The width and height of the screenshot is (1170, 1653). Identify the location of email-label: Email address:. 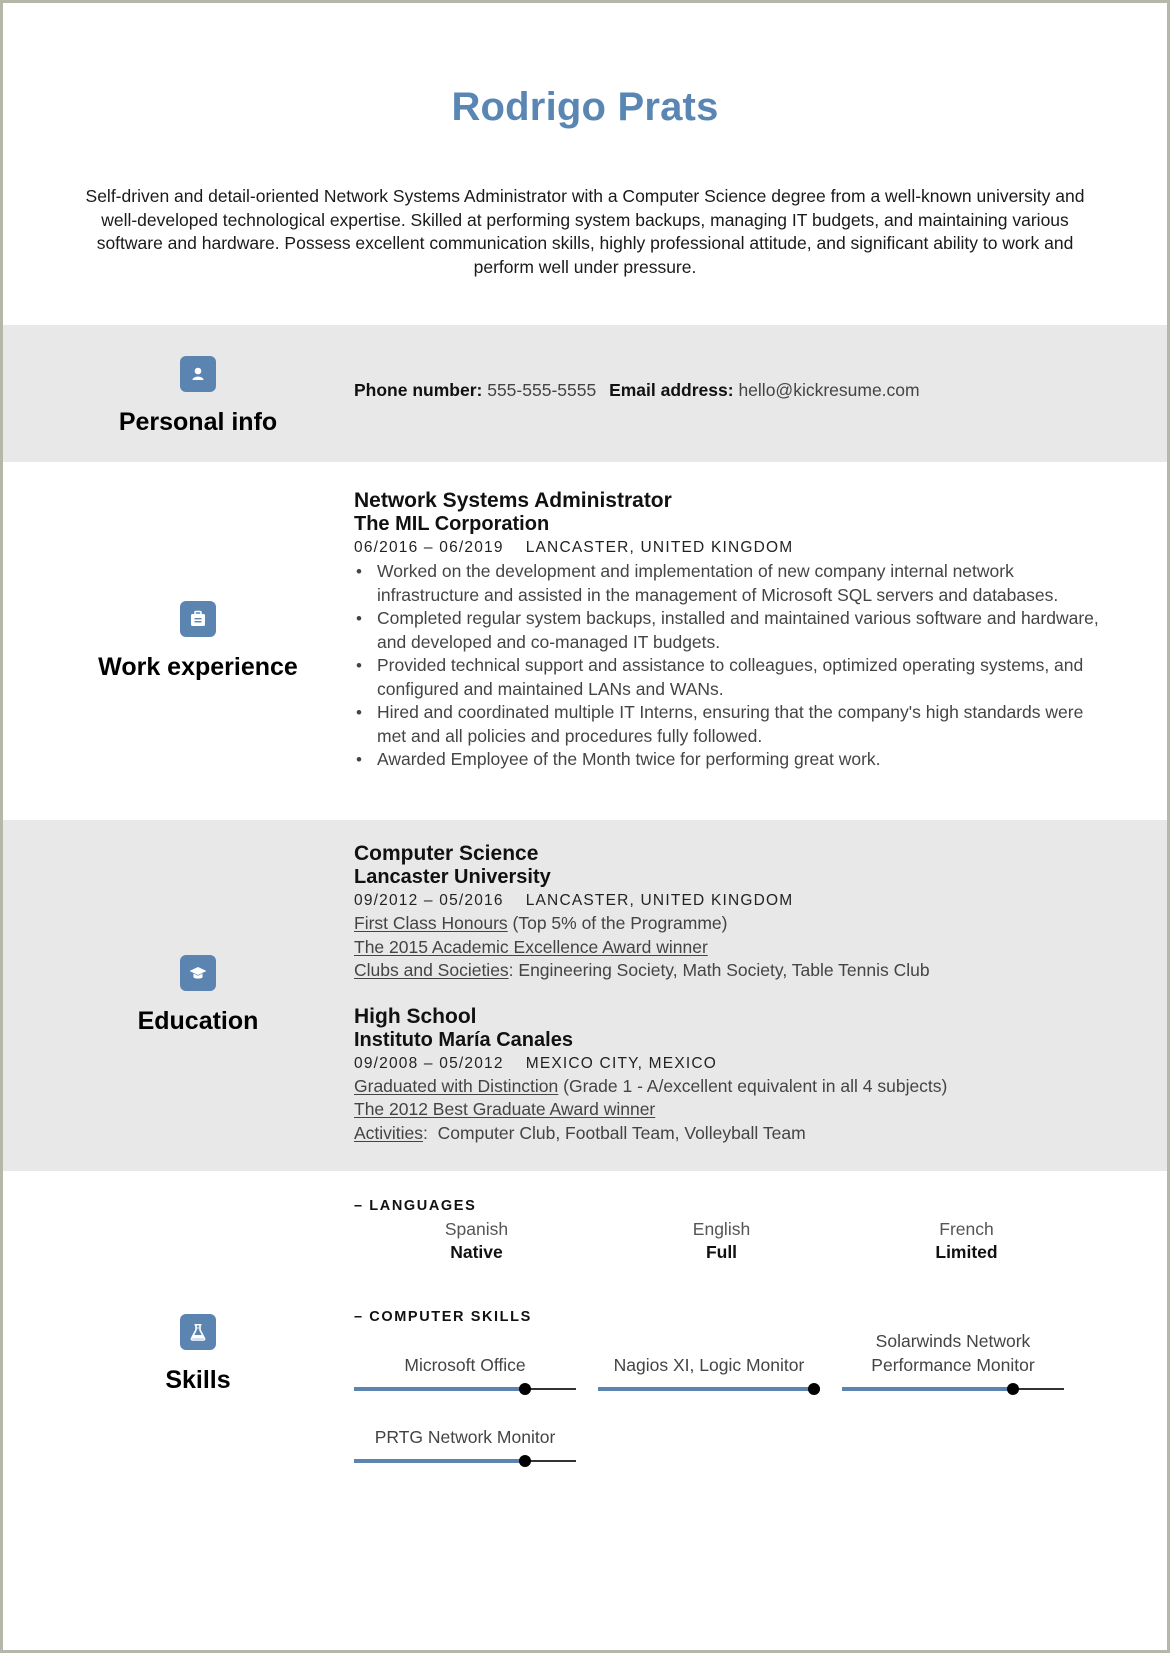
(671, 390).